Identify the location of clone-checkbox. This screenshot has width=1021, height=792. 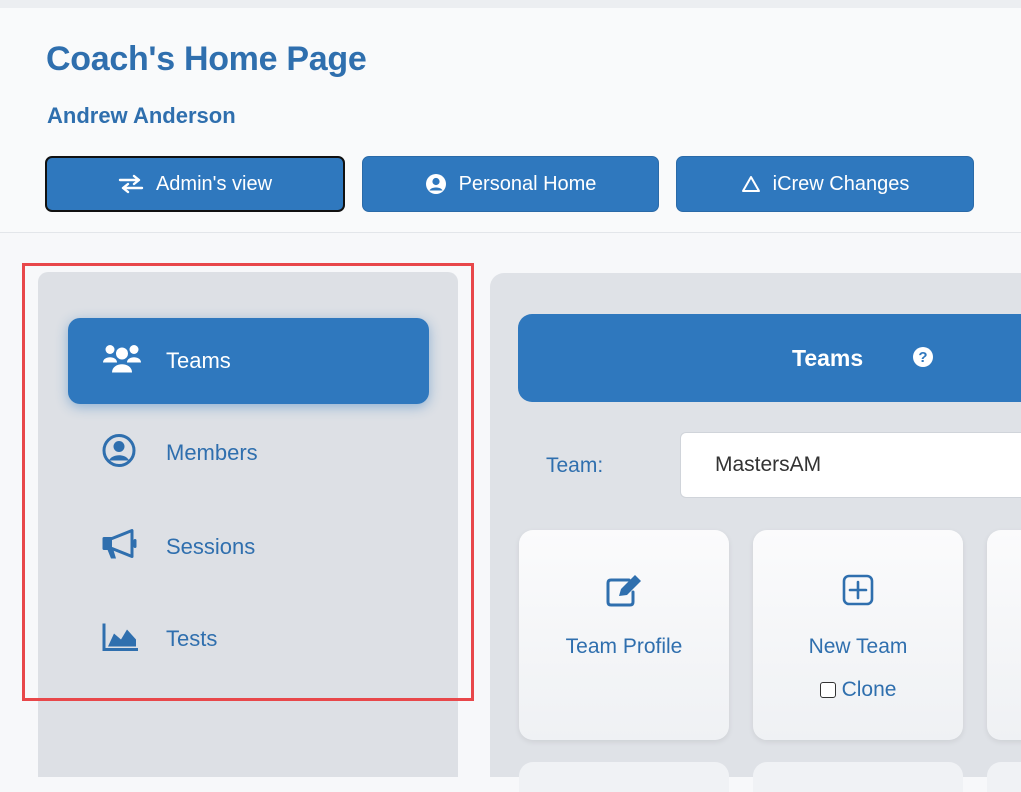
(827, 690).